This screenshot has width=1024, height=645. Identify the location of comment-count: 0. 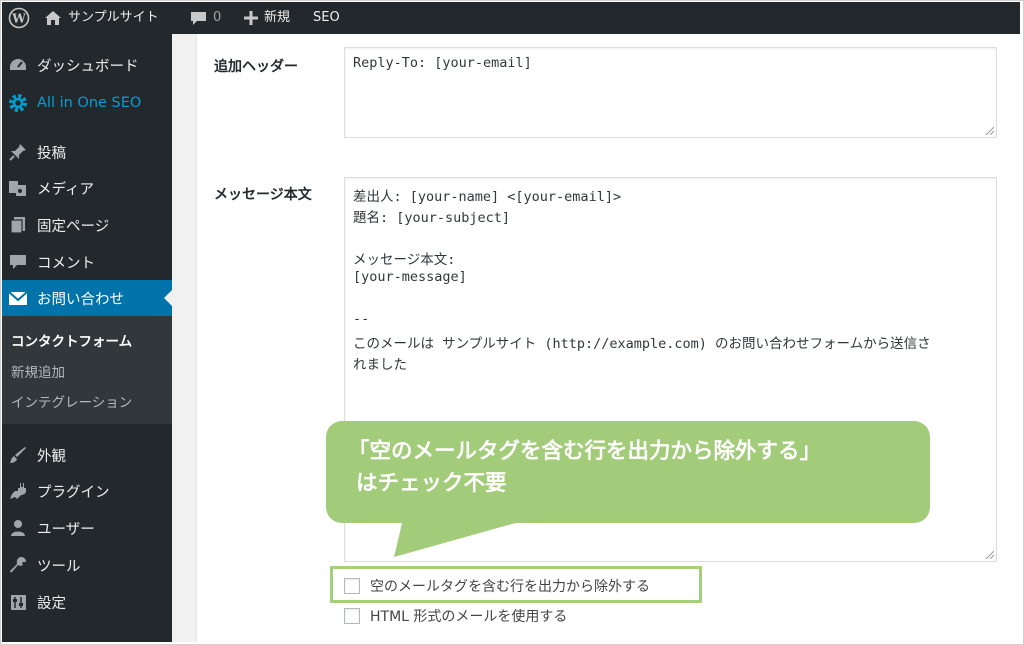
(217, 17).